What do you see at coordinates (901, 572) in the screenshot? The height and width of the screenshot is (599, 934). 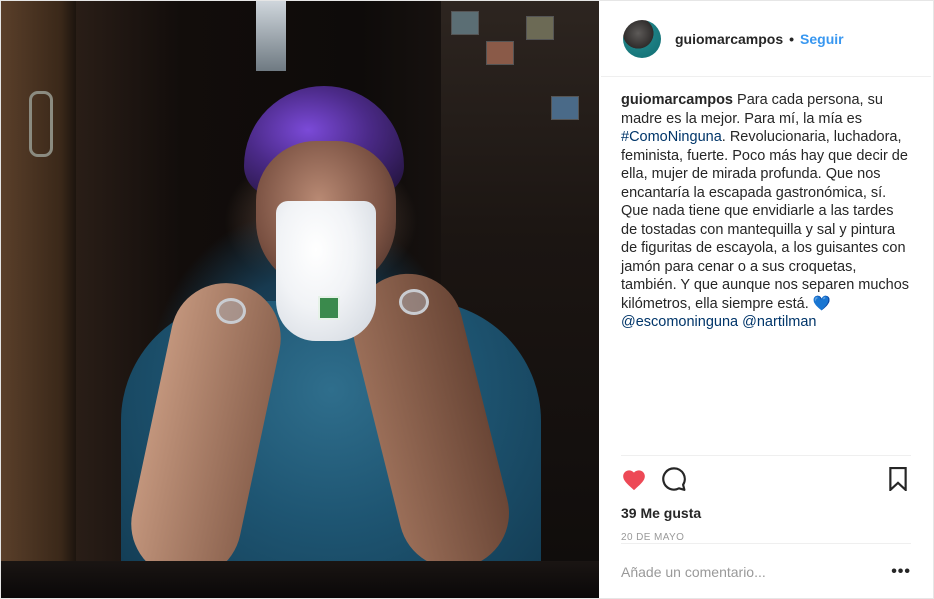 I see `more-options-icon: •••` at bounding box center [901, 572].